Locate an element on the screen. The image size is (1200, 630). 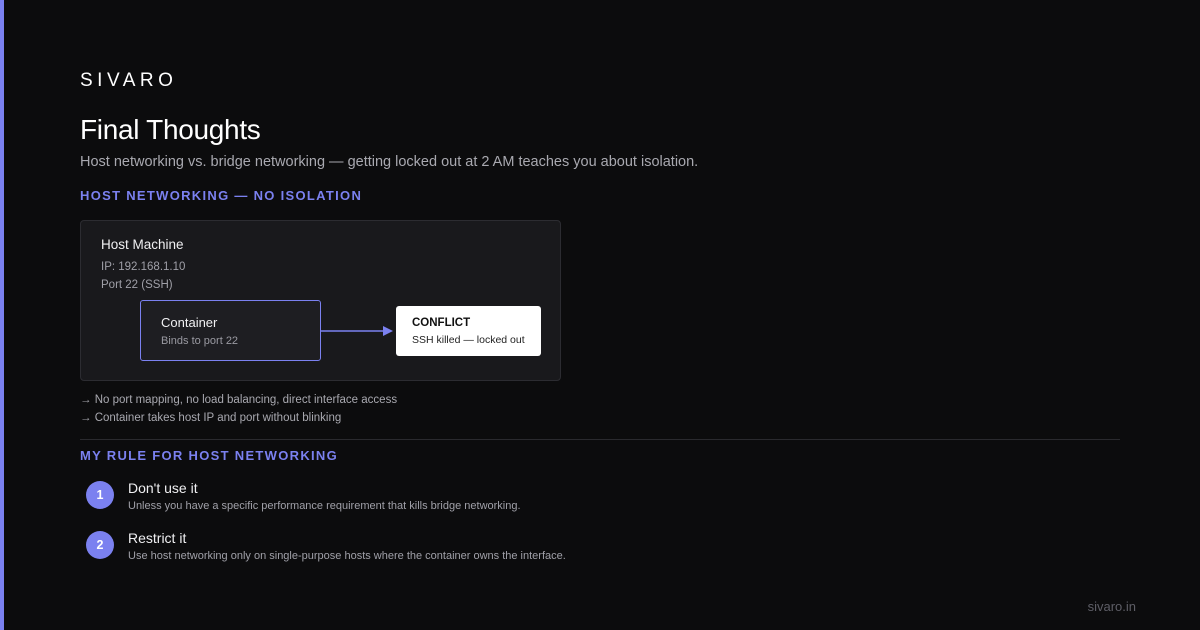
conflict-box: CONFLICT SSH killed — locked out is located at coordinates (468, 331).